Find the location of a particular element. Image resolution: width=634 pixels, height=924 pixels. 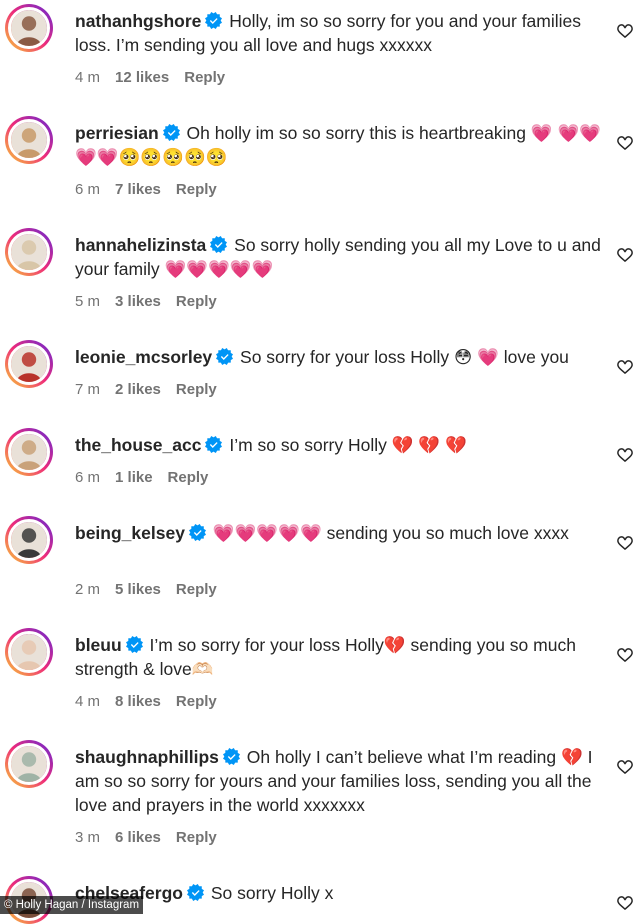

comment-username: shaughnaphillips is located at coordinates (147, 757).